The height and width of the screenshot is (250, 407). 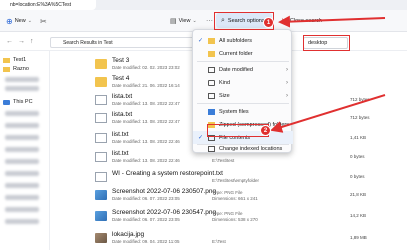 What do you see at coordinates (23, 102) in the screenshot?
I see `sidebar-item-label: This PC` at bounding box center [23, 102].